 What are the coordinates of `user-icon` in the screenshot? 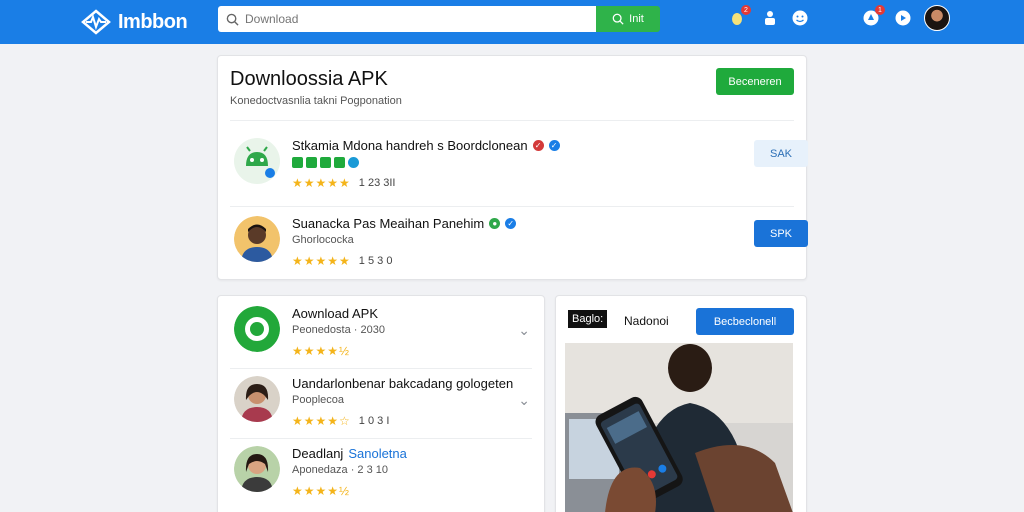 It's located at (770, 18).